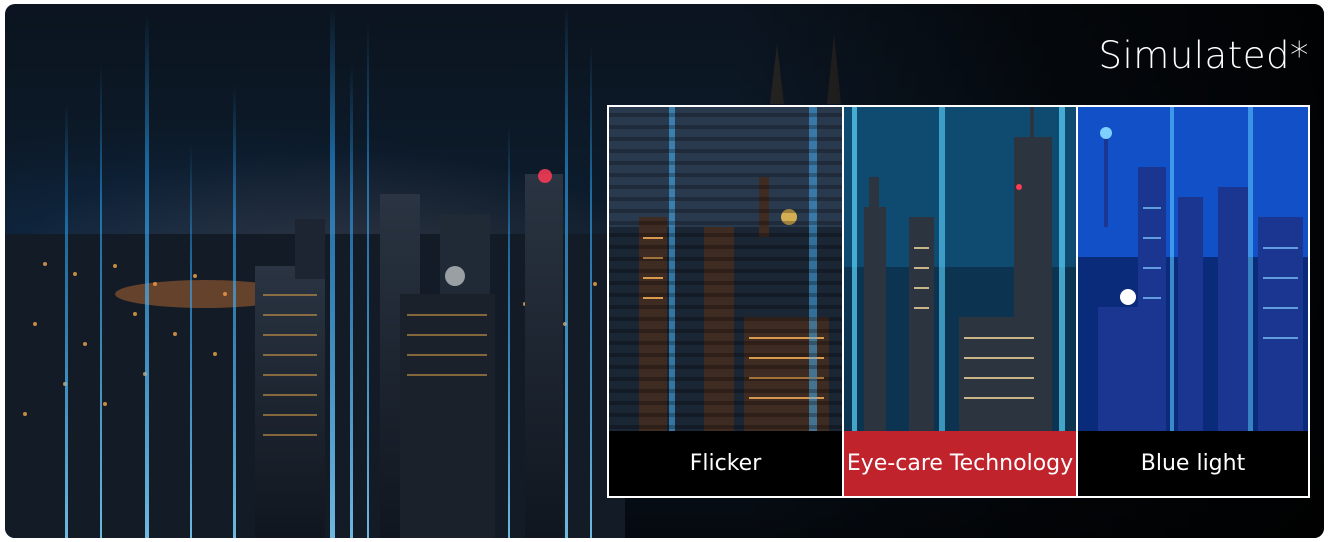 Image resolution: width=1329 pixels, height=542 pixels. Describe the element at coordinates (960, 463) in the screenshot. I see `eye-care-label: Eye-care Technology` at that location.